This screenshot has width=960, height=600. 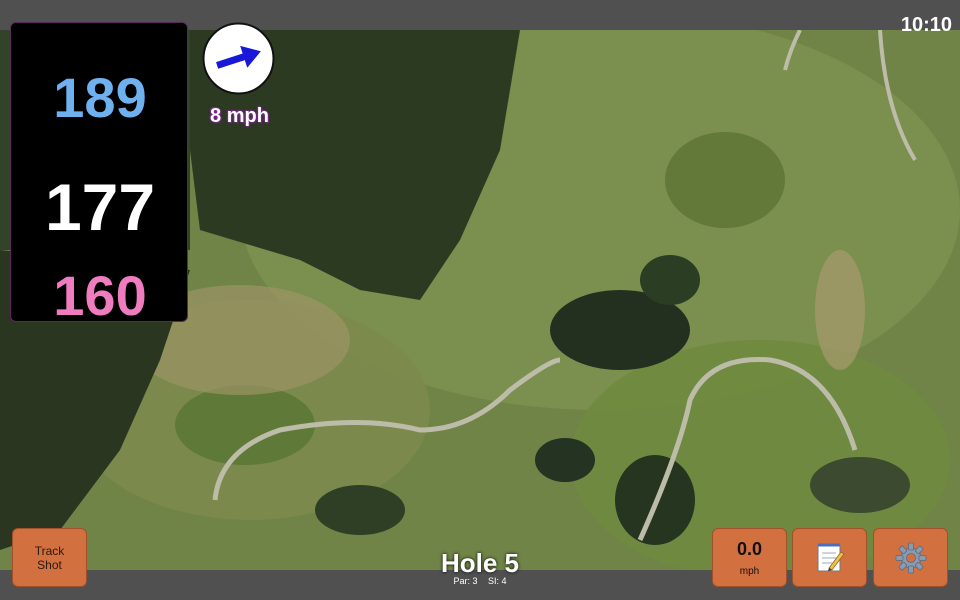 I want to click on distance-panel: 189 177 160, so click(x=99, y=174).